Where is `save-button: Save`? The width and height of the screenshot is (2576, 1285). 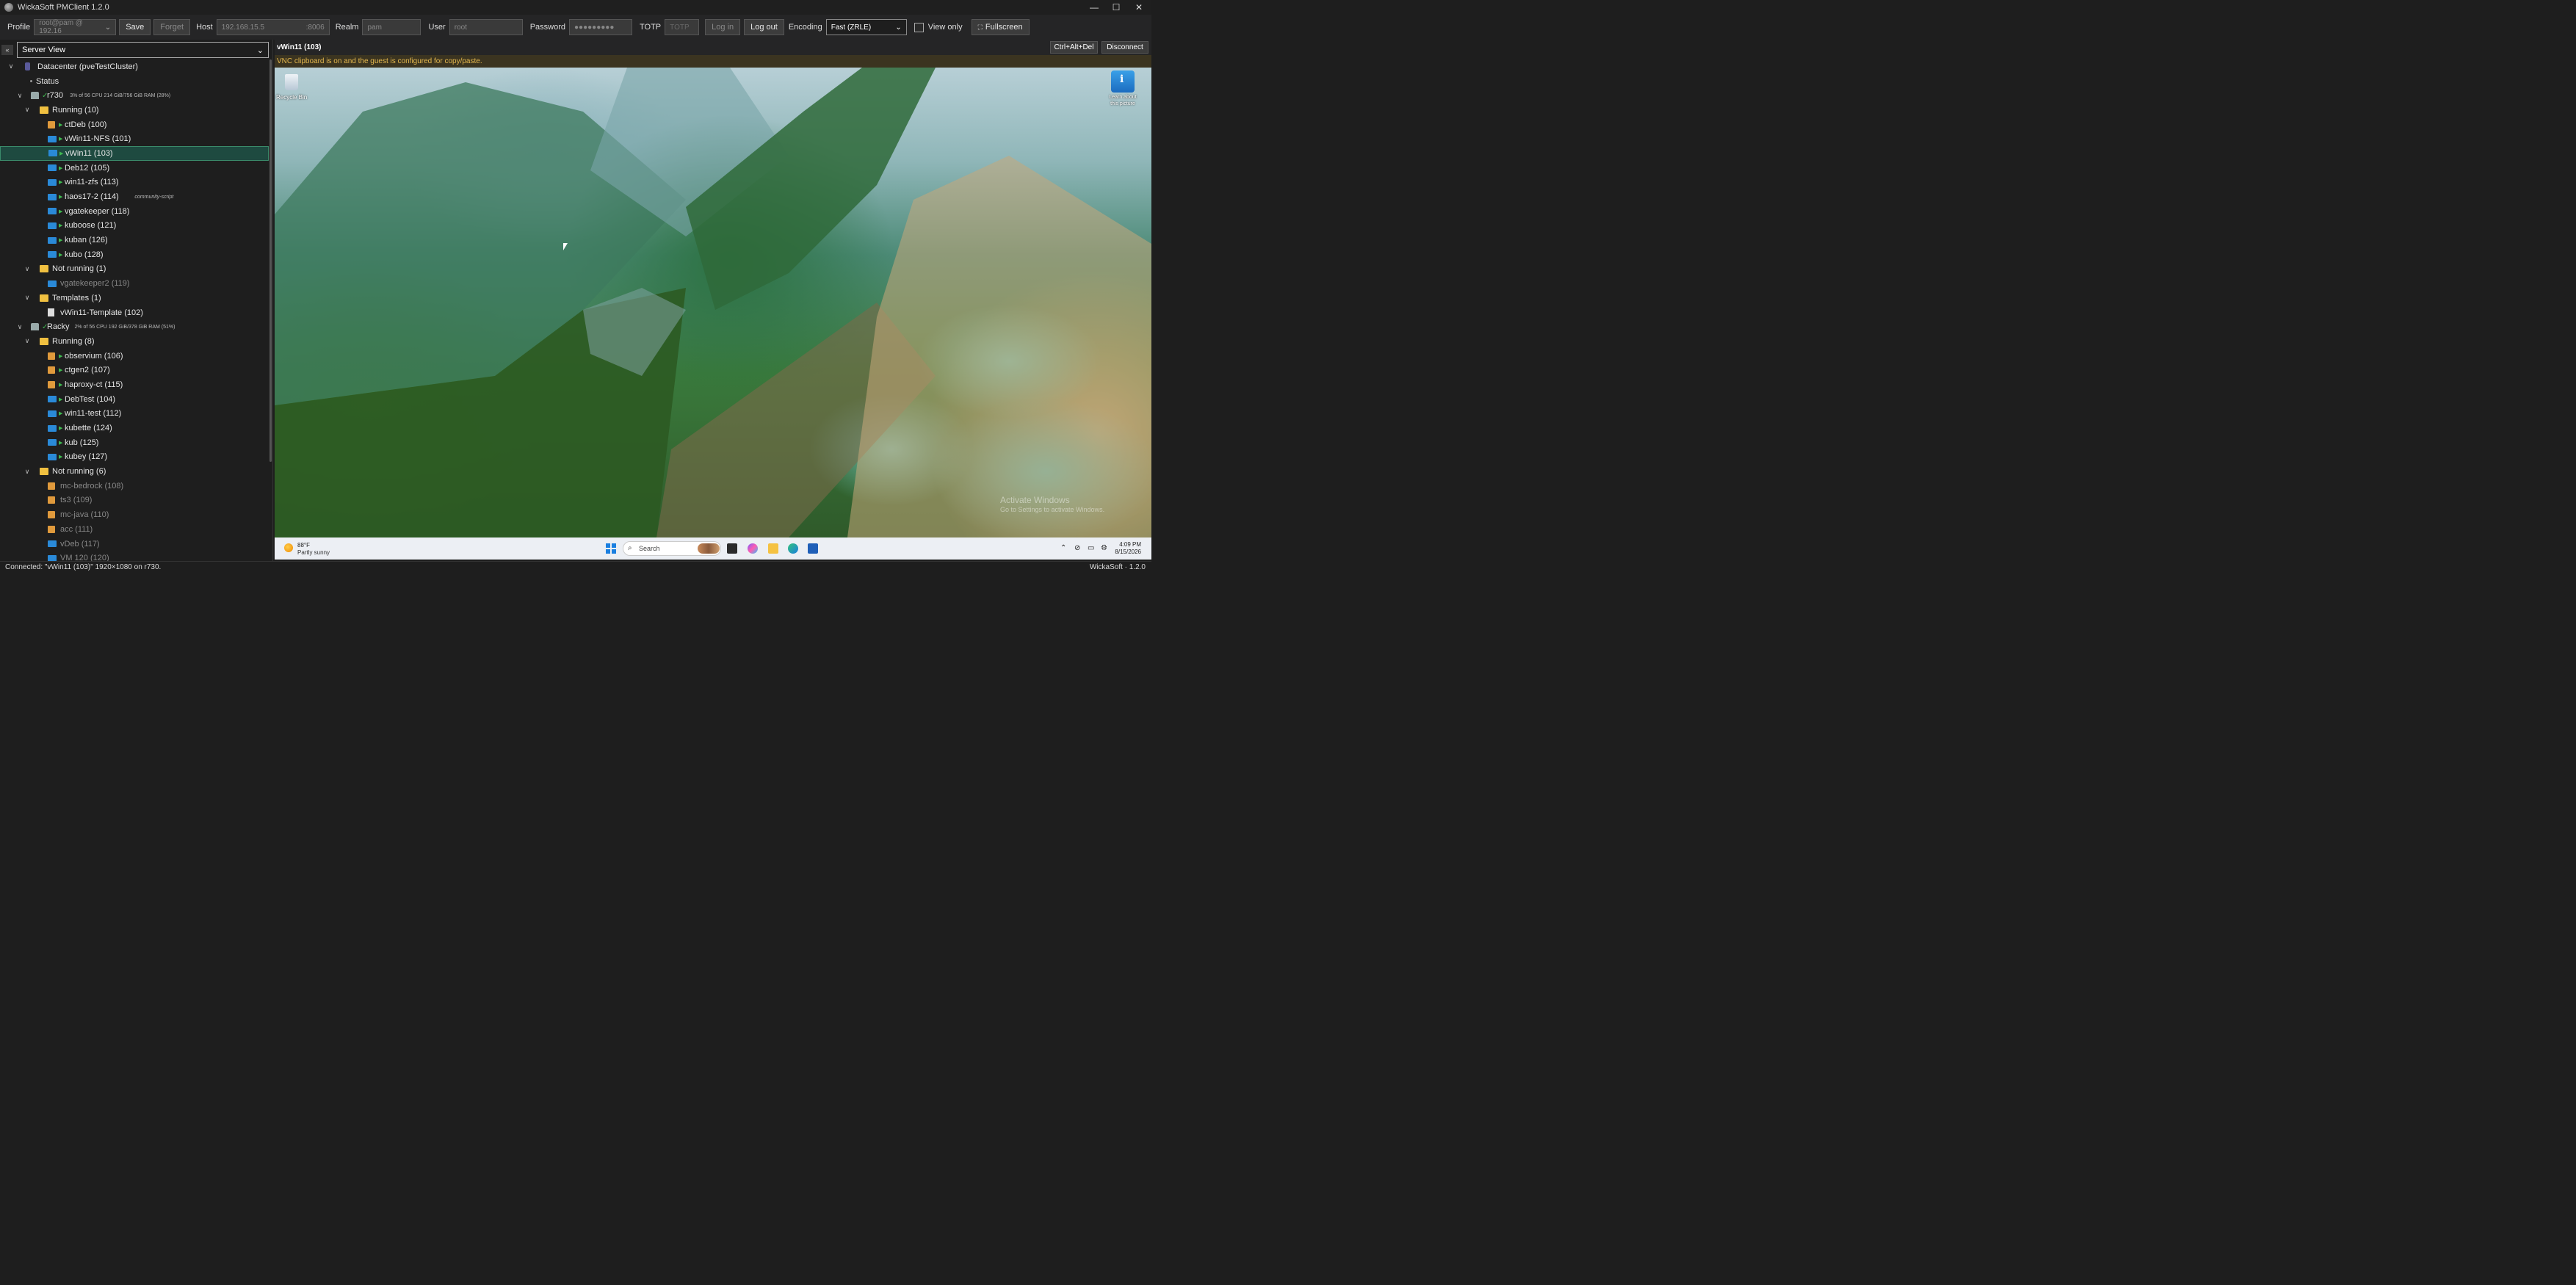
save-button: Save is located at coordinates (135, 27).